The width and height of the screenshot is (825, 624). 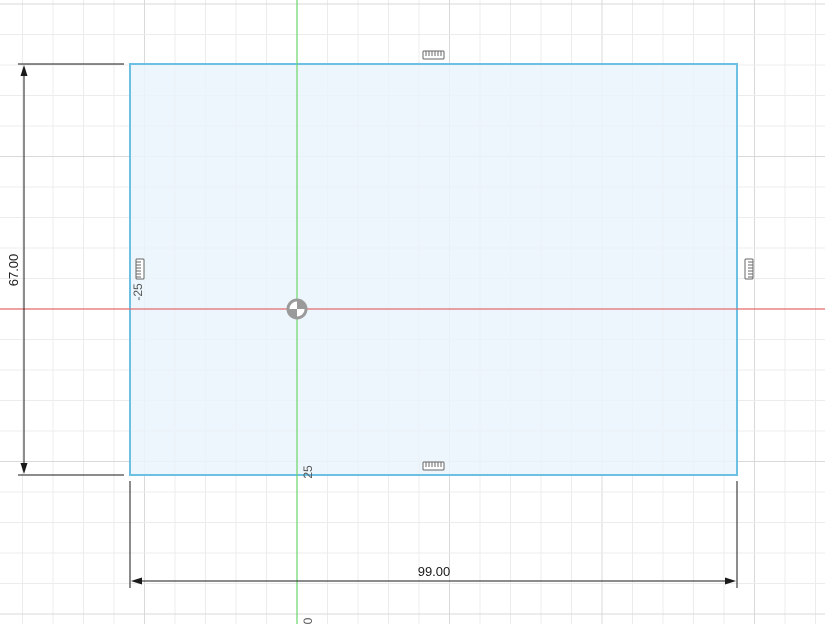 What do you see at coordinates (308, 620) in the screenshot?
I see `grid-label-y-axis-bottom: 0` at bounding box center [308, 620].